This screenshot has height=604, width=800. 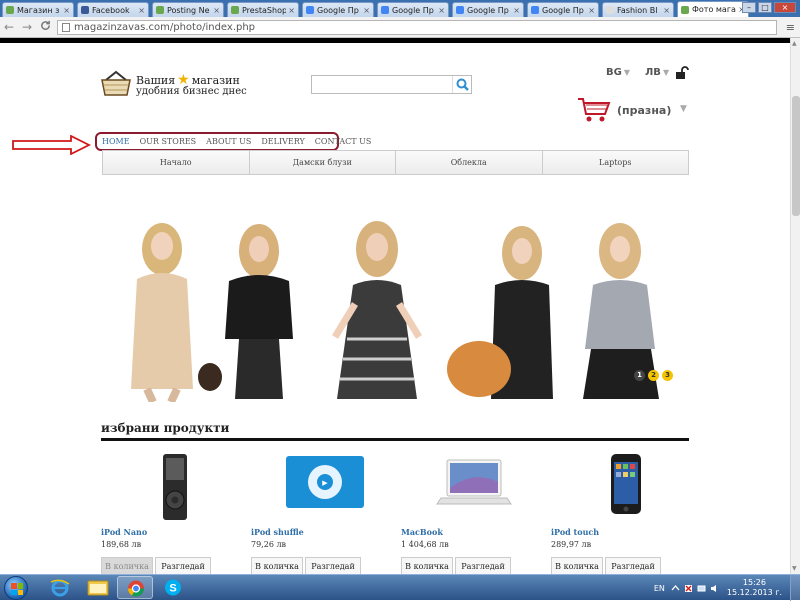 I want to click on scrollbar-thumb, so click(x=796, y=156).